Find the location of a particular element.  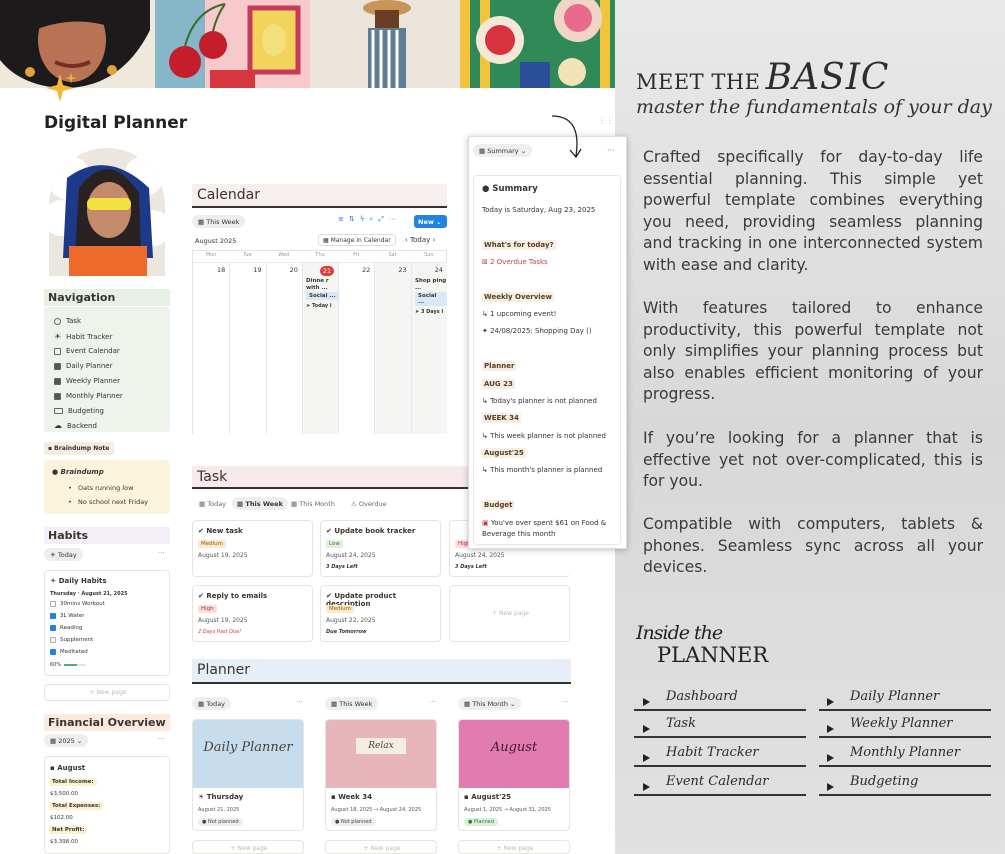

day-number: 19 is located at coordinates (257, 270).